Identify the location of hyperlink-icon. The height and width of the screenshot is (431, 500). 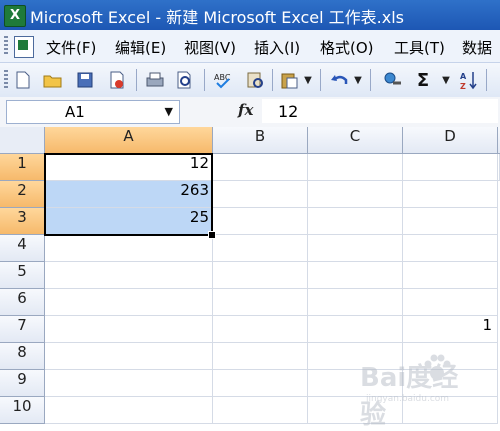
(393, 80).